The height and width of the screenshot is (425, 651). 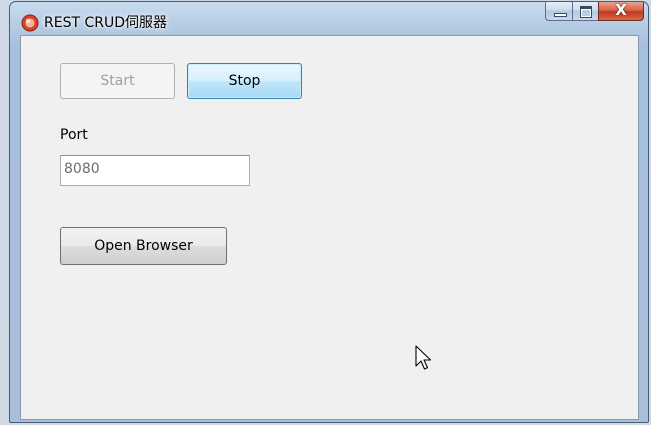 I want to click on maximize-icon, so click(x=586, y=12).